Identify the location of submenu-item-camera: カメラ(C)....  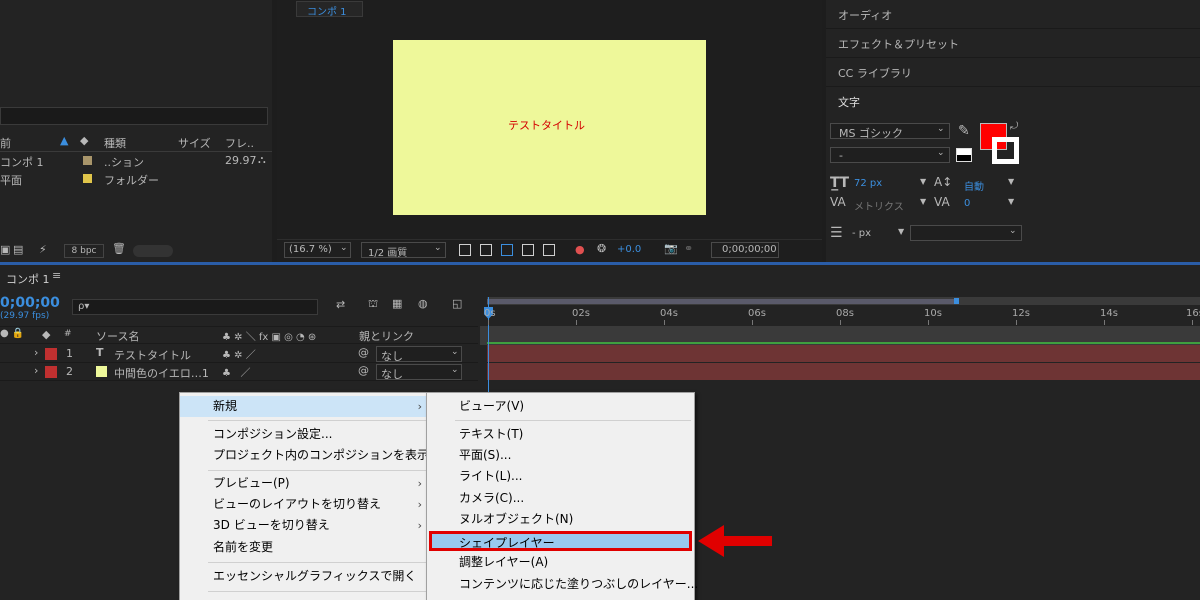
(560, 498).